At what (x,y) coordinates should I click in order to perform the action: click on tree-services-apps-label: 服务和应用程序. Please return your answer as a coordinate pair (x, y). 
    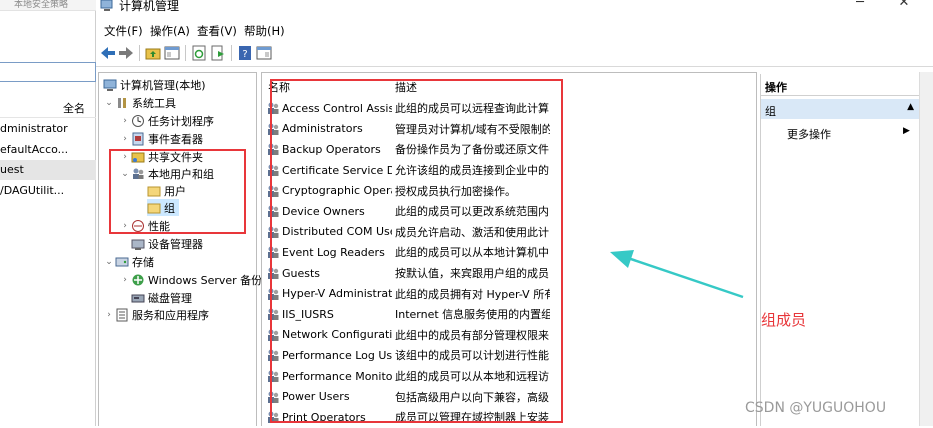
    Looking at the image, I should click on (170, 315).